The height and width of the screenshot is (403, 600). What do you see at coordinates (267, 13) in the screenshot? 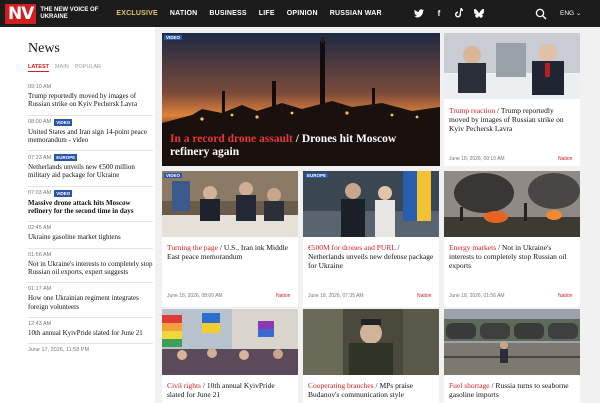
I see `nav-item-life: LIFE` at bounding box center [267, 13].